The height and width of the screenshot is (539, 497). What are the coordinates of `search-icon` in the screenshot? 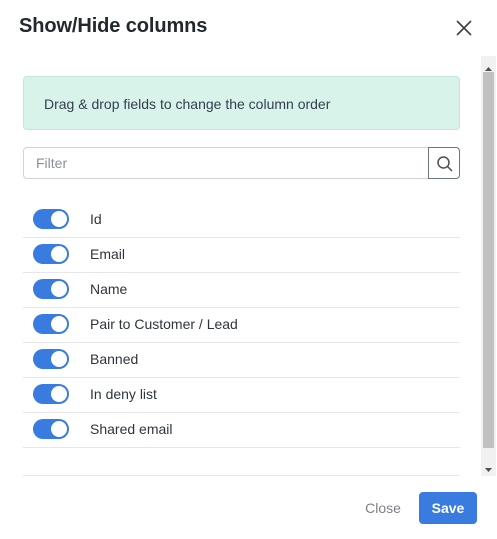 It's located at (445, 164).